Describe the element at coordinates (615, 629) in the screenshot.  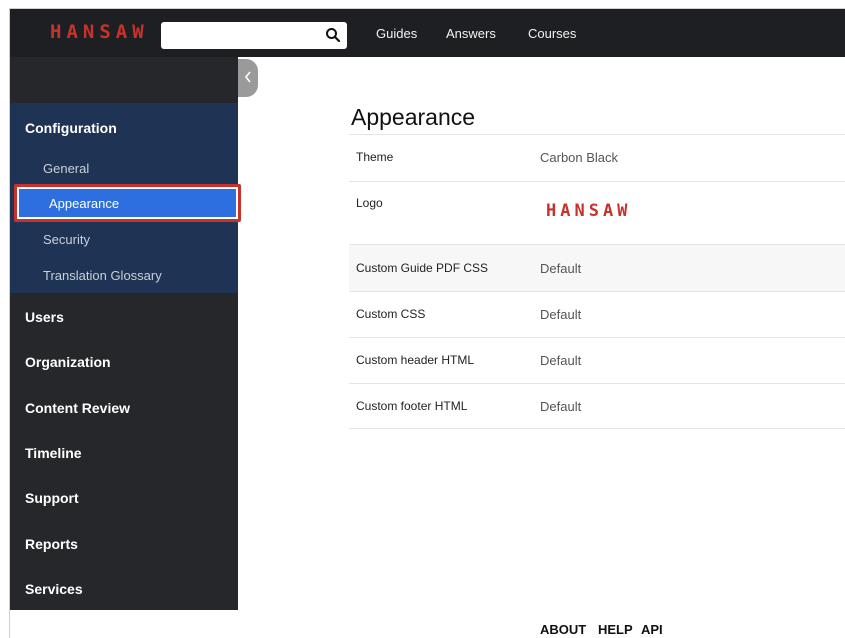
I see `footer-link-help: HELP` at that location.